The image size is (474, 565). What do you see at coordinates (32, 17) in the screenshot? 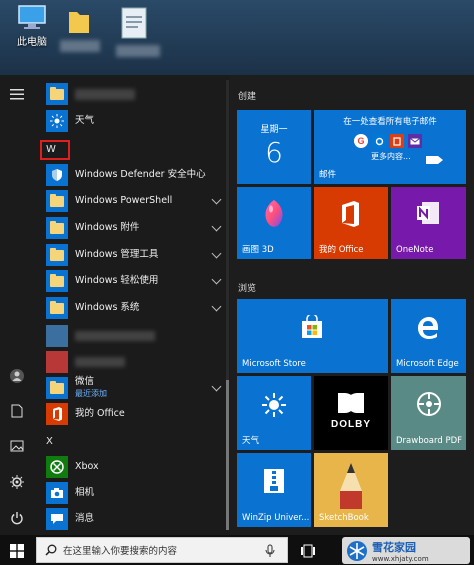
I see `monitor-icon` at bounding box center [32, 17].